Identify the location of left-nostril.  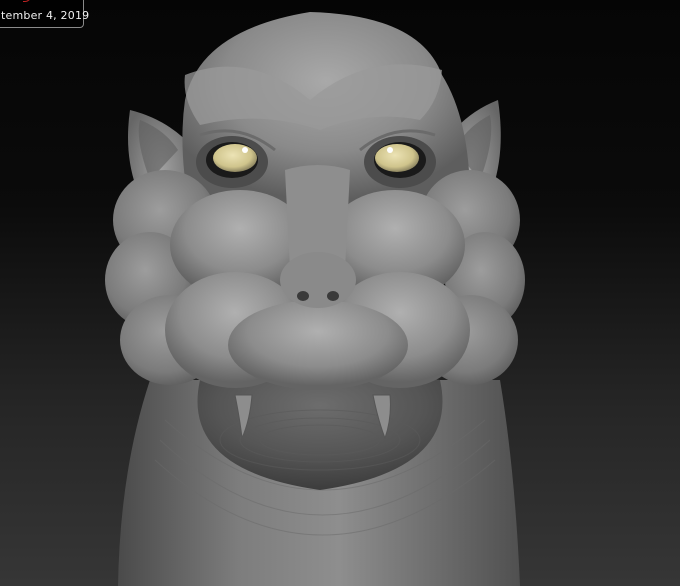
(303, 296).